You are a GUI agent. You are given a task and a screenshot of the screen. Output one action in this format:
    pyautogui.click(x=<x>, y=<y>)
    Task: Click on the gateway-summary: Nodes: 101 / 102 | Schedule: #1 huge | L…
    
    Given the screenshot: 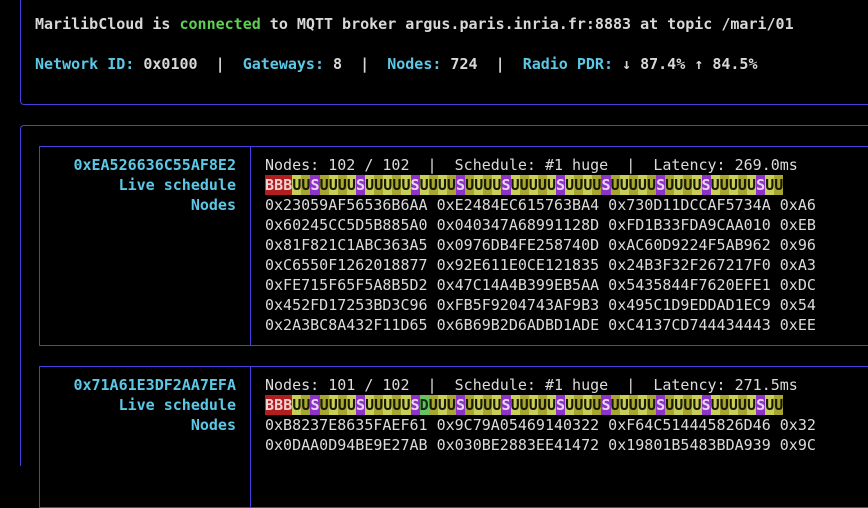 What is the action you would take?
    pyautogui.click(x=531, y=385)
    